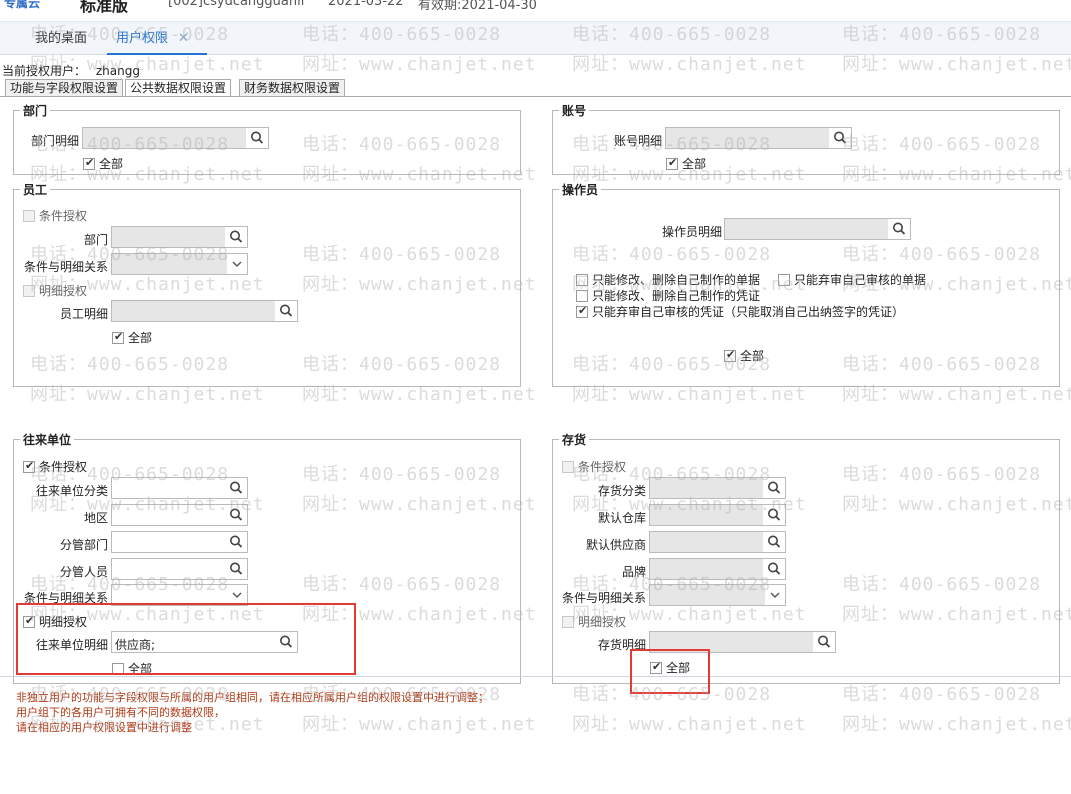 This screenshot has width=1071, height=794. What do you see at coordinates (179, 264) in the screenshot?
I see `employee-relation-select` at bounding box center [179, 264].